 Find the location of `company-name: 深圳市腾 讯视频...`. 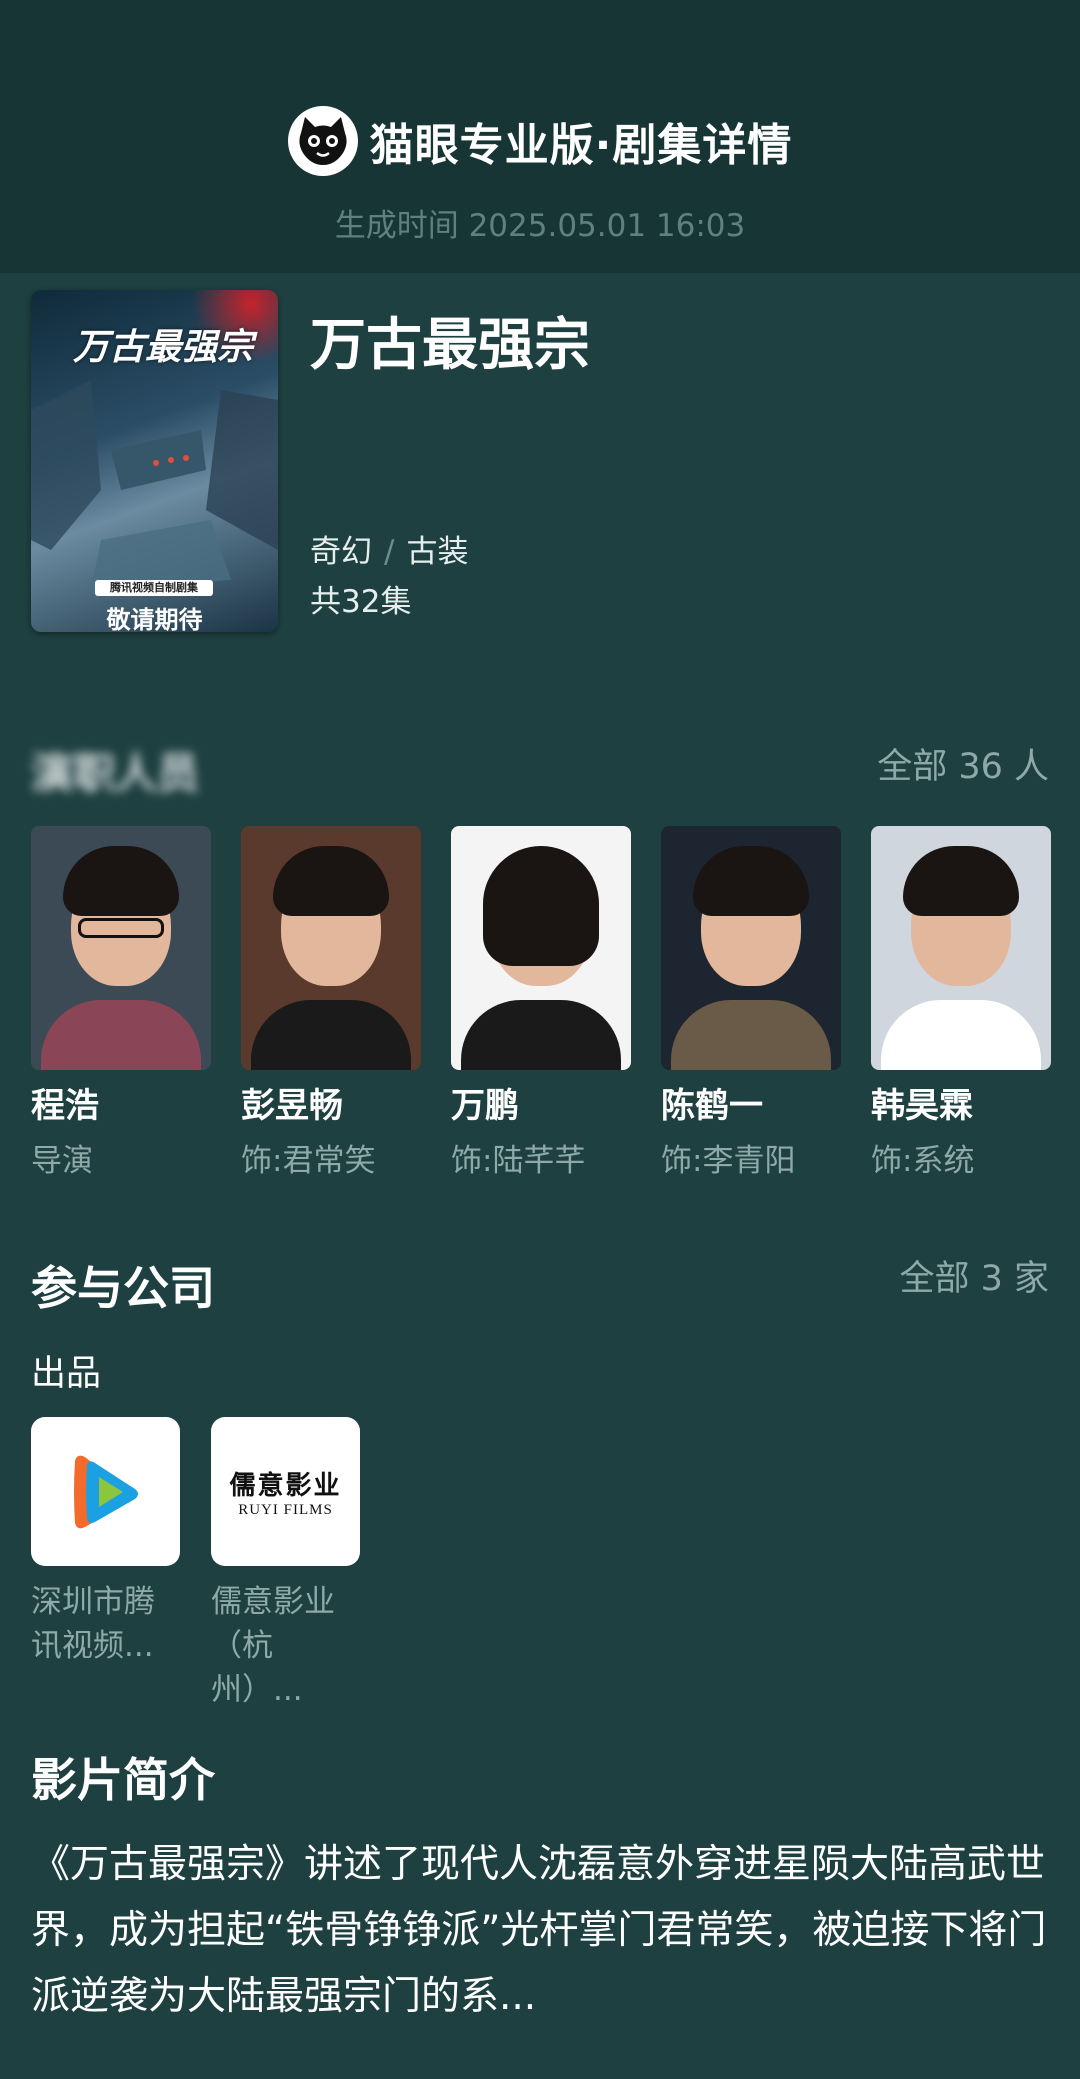

company-name: 深圳市腾 讯视频... is located at coordinates (105, 1624).